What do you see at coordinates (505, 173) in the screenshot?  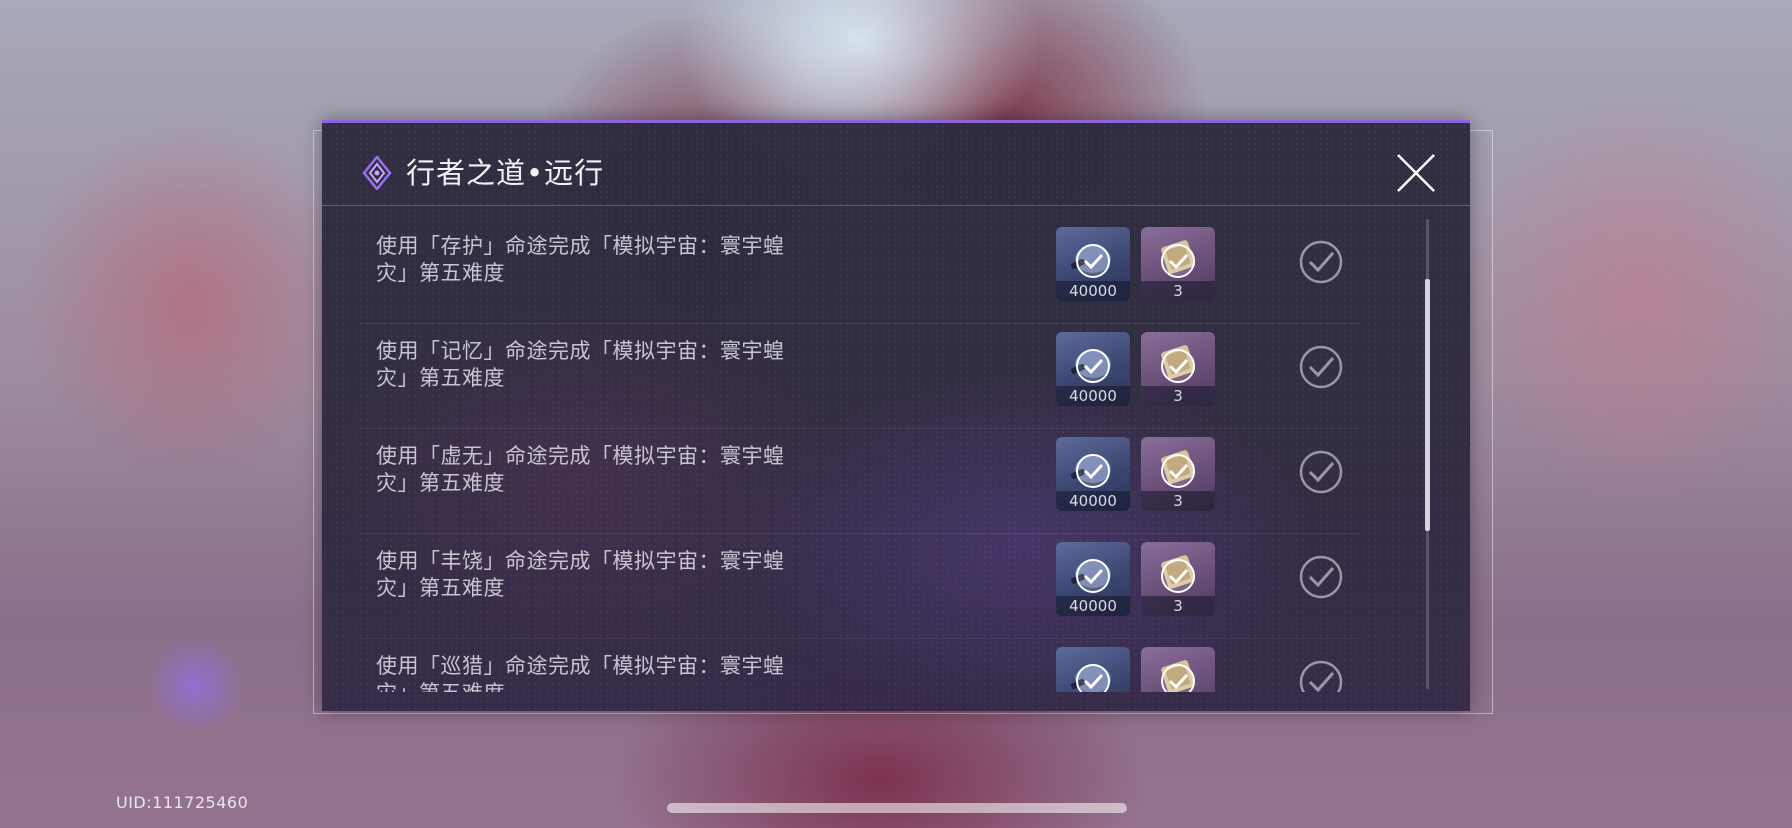 I see `dialog-title: 行者之道•远行` at bounding box center [505, 173].